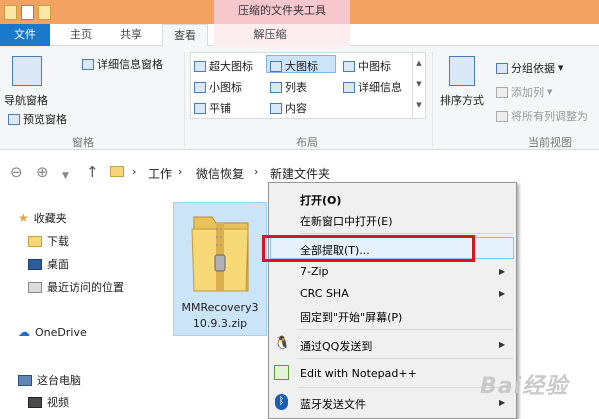 This screenshot has height=419, width=599. Describe the element at coordinates (346, 221) in the screenshot. I see `menu-item-open-new-window: 在新窗口中打开(E)` at that location.